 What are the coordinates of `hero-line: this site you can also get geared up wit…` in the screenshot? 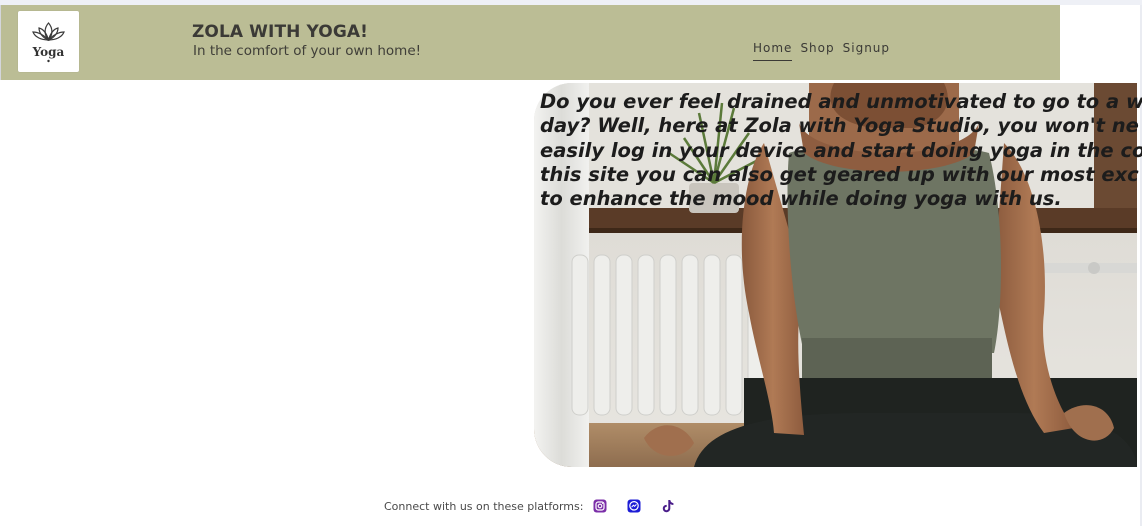 It's located at (839, 174).